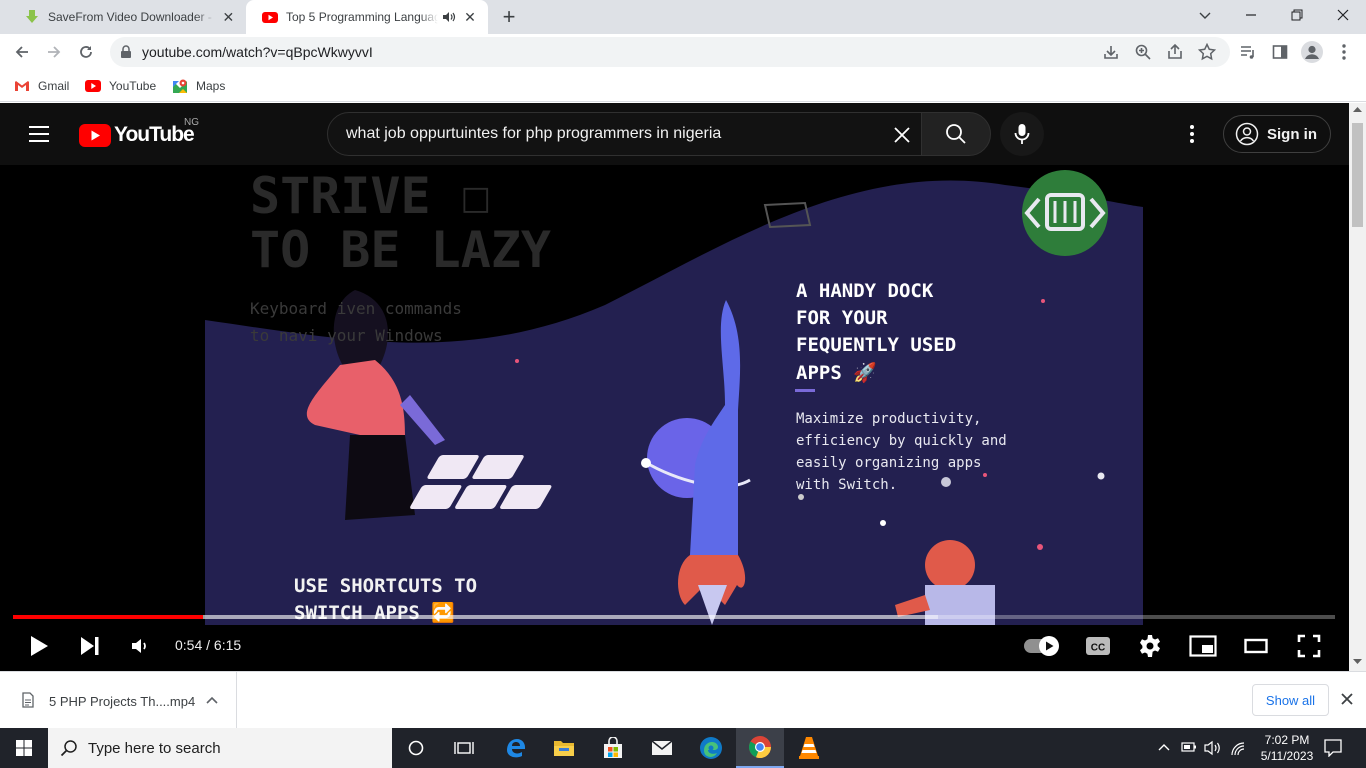  I want to click on taskbar-file-explorer, so click(564, 748).